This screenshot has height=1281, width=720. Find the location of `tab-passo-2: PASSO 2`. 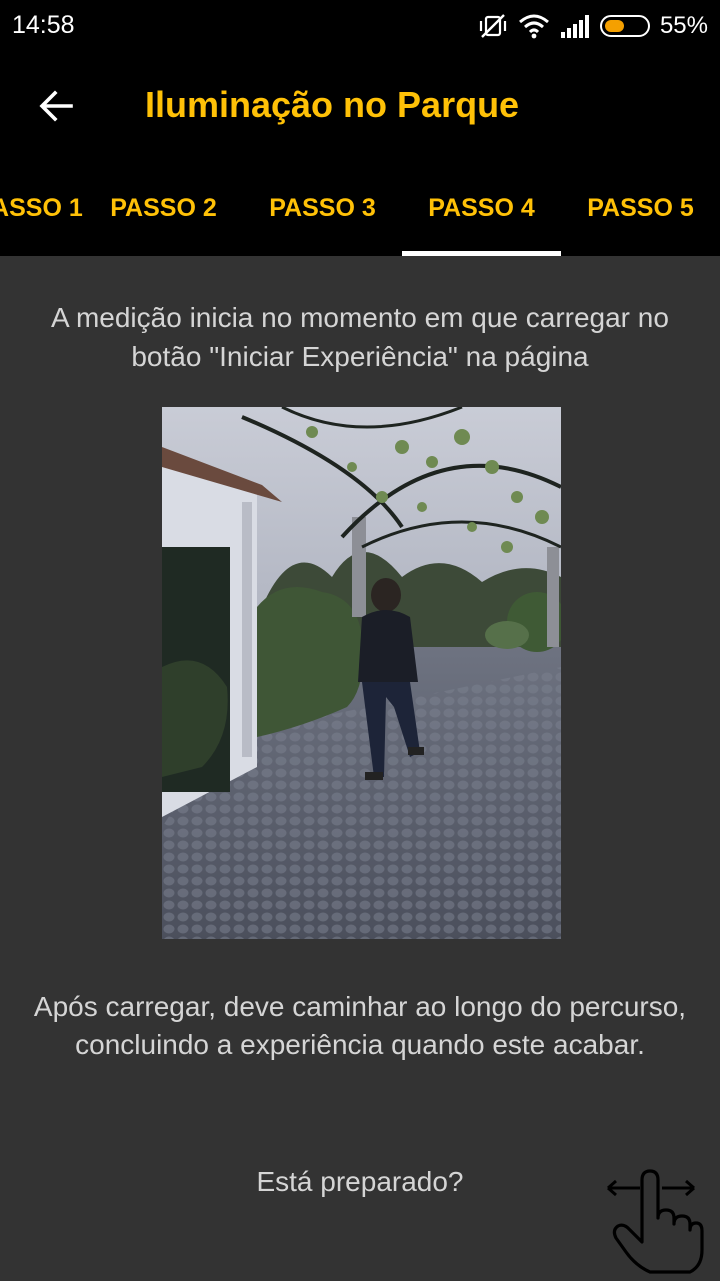

tab-passo-2: PASSO 2 is located at coordinates (163, 208).